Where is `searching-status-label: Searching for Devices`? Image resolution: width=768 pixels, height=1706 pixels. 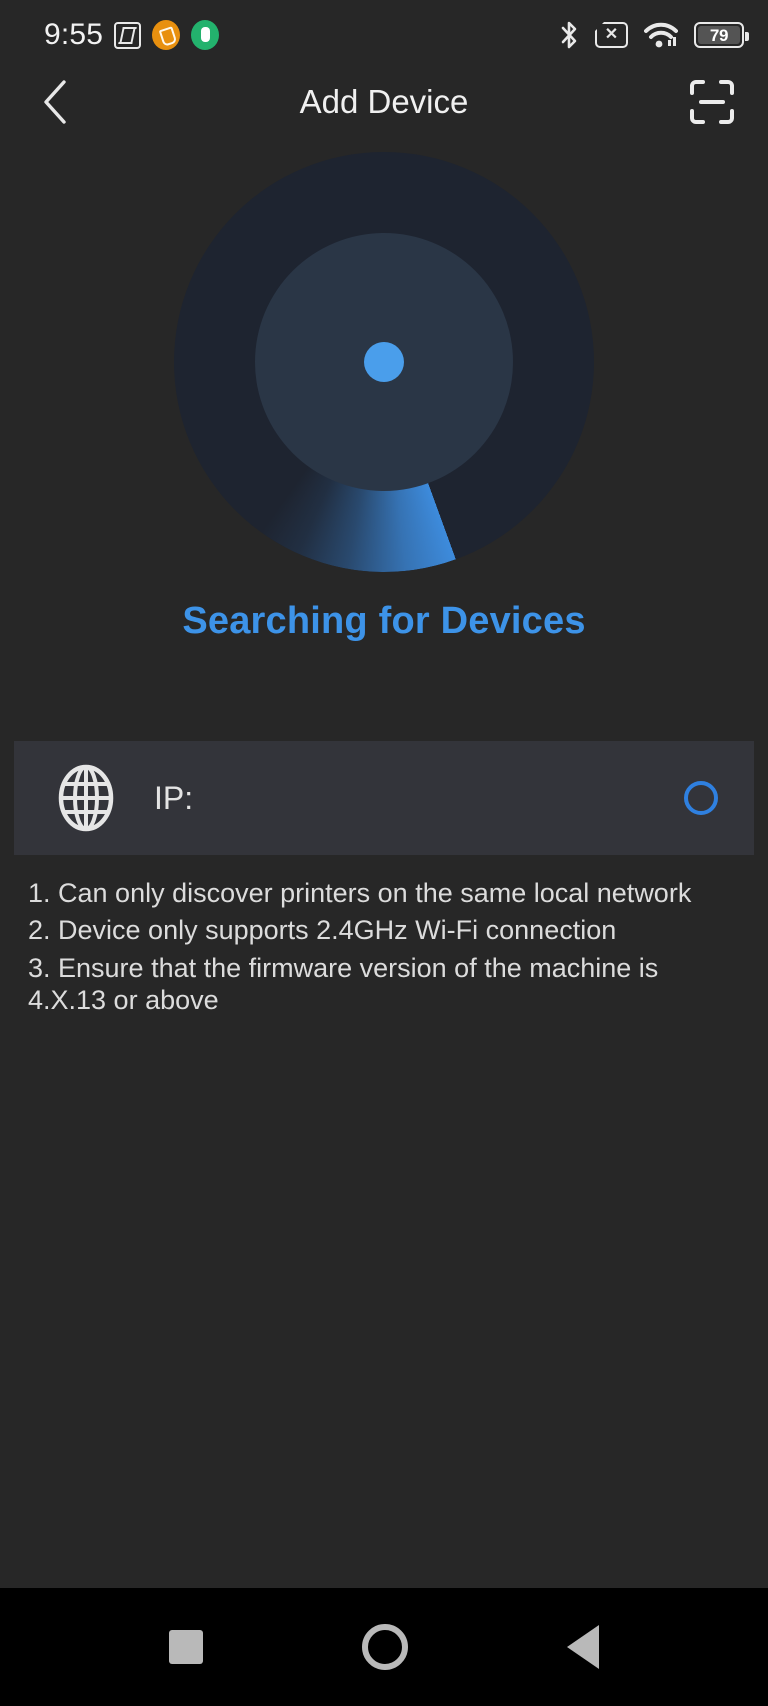 searching-status-label: Searching for Devices is located at coordinates (384, 621).